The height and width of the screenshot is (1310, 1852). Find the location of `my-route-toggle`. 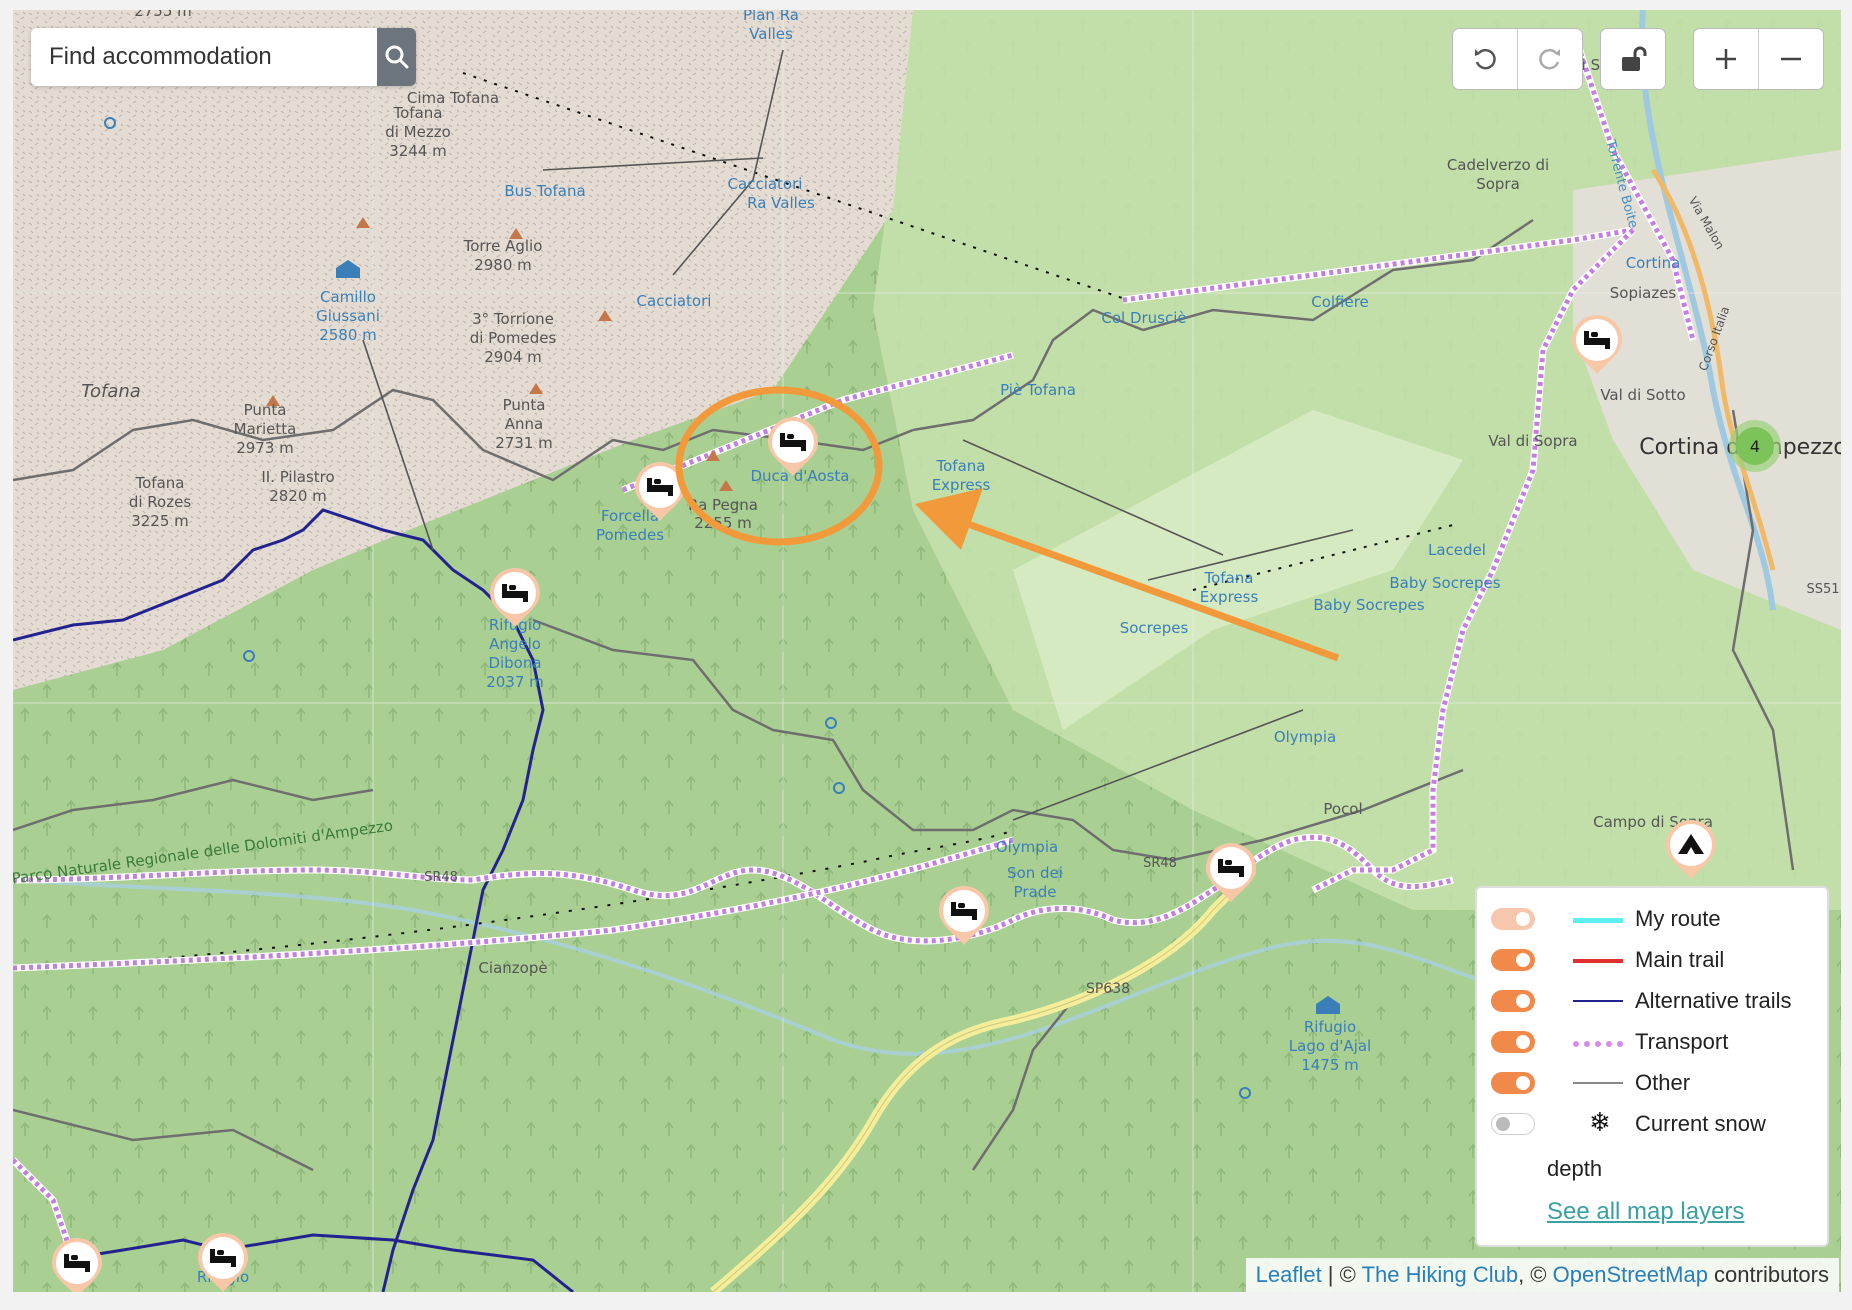

my-route-toggle is located at coordinates (1513, 919).